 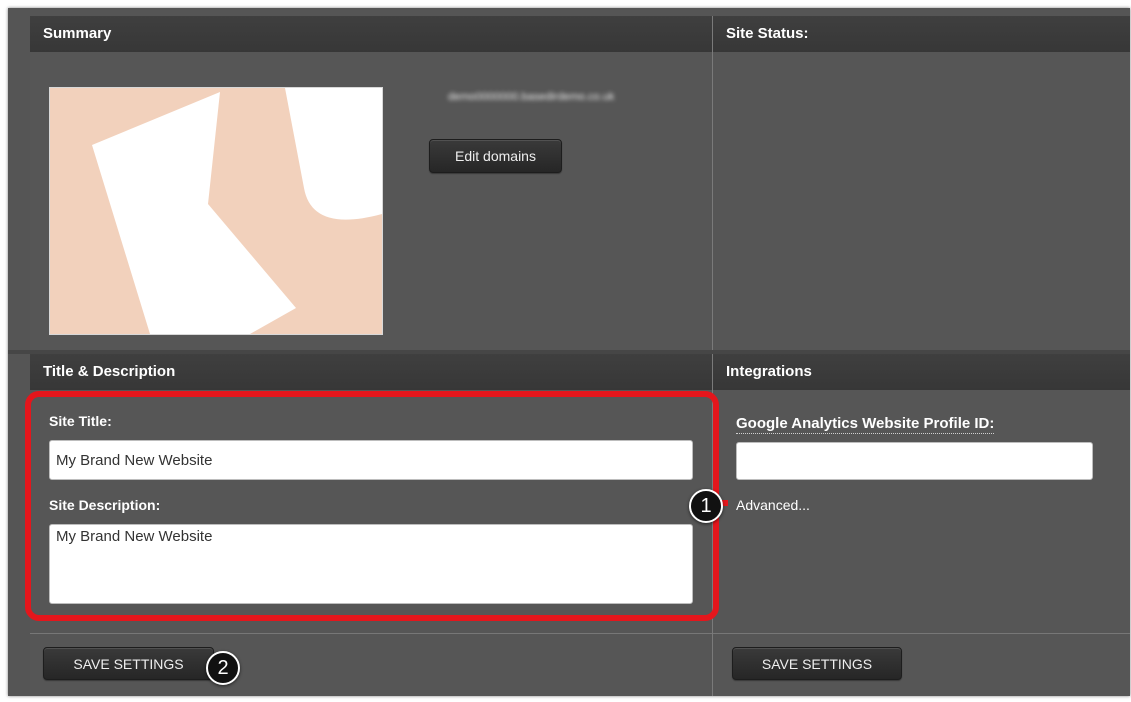 What do you see at coordinates (921, 34) in the screenshot?
I see `site-status-header: Site Status:` at bounding box center [921, 34].